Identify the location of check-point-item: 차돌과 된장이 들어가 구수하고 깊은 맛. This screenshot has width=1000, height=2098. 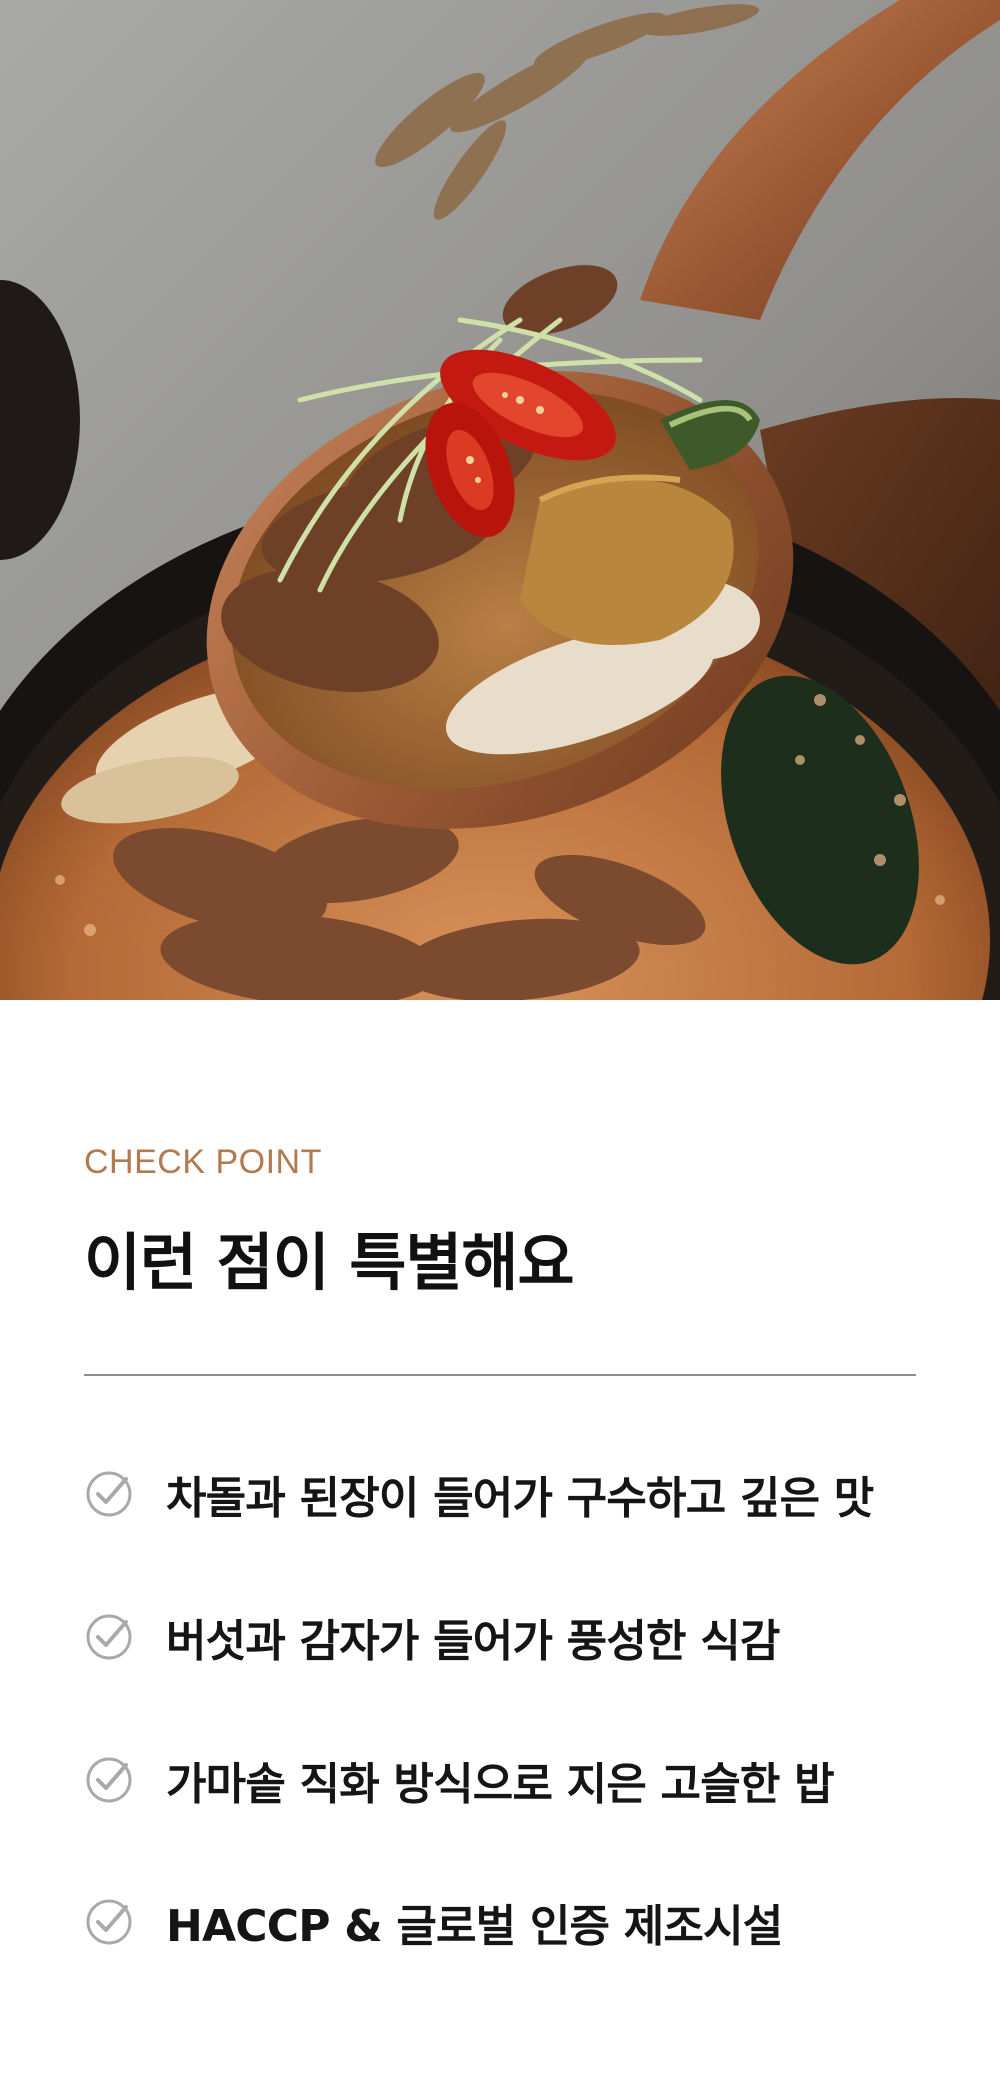
(524, 1494).